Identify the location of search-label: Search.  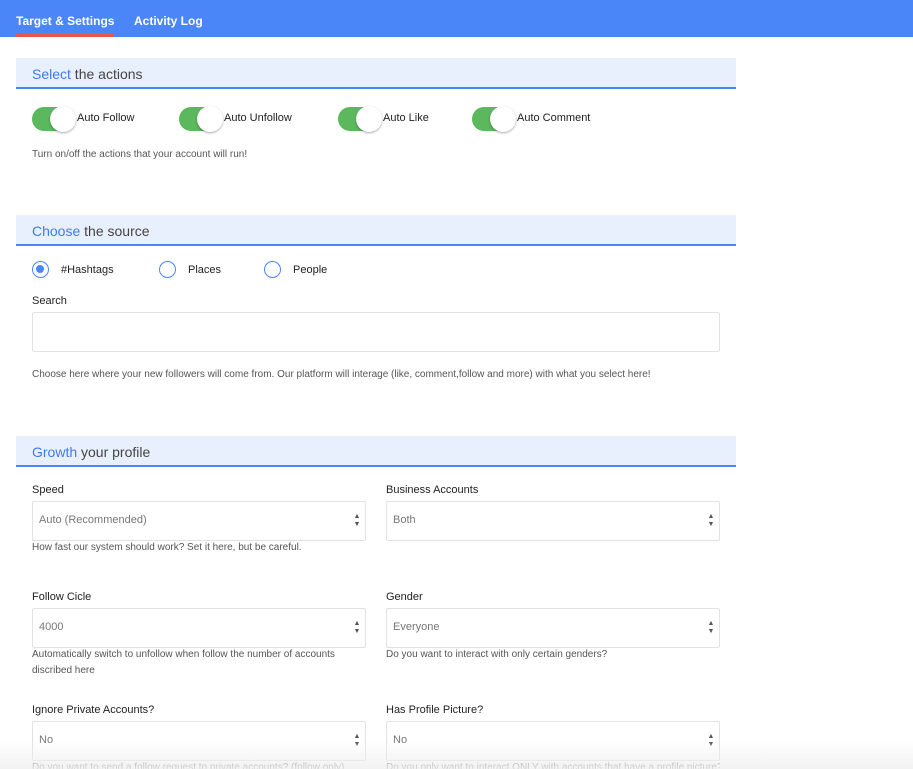
(49, 301).